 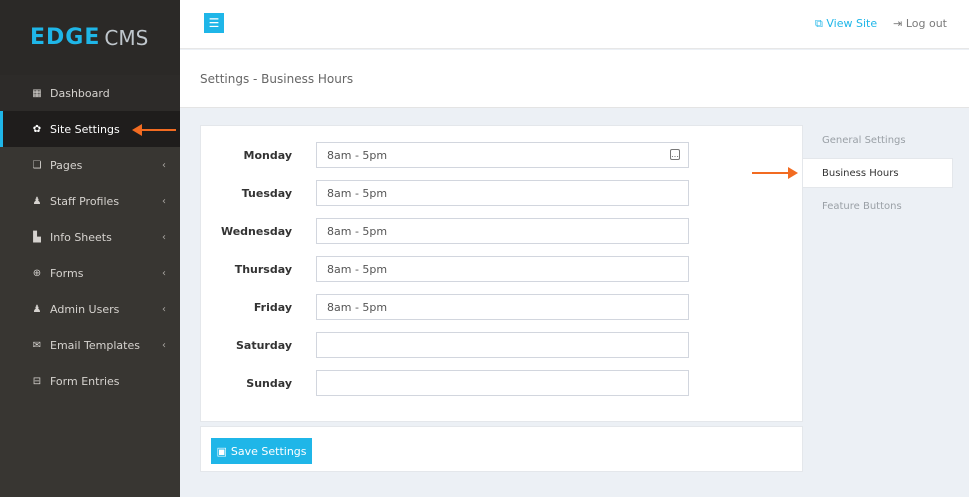 What do you see at coordinates (37, 345) in the screenshot?
I see `envelope-icon: ✉` at bounding box center [37, 345].